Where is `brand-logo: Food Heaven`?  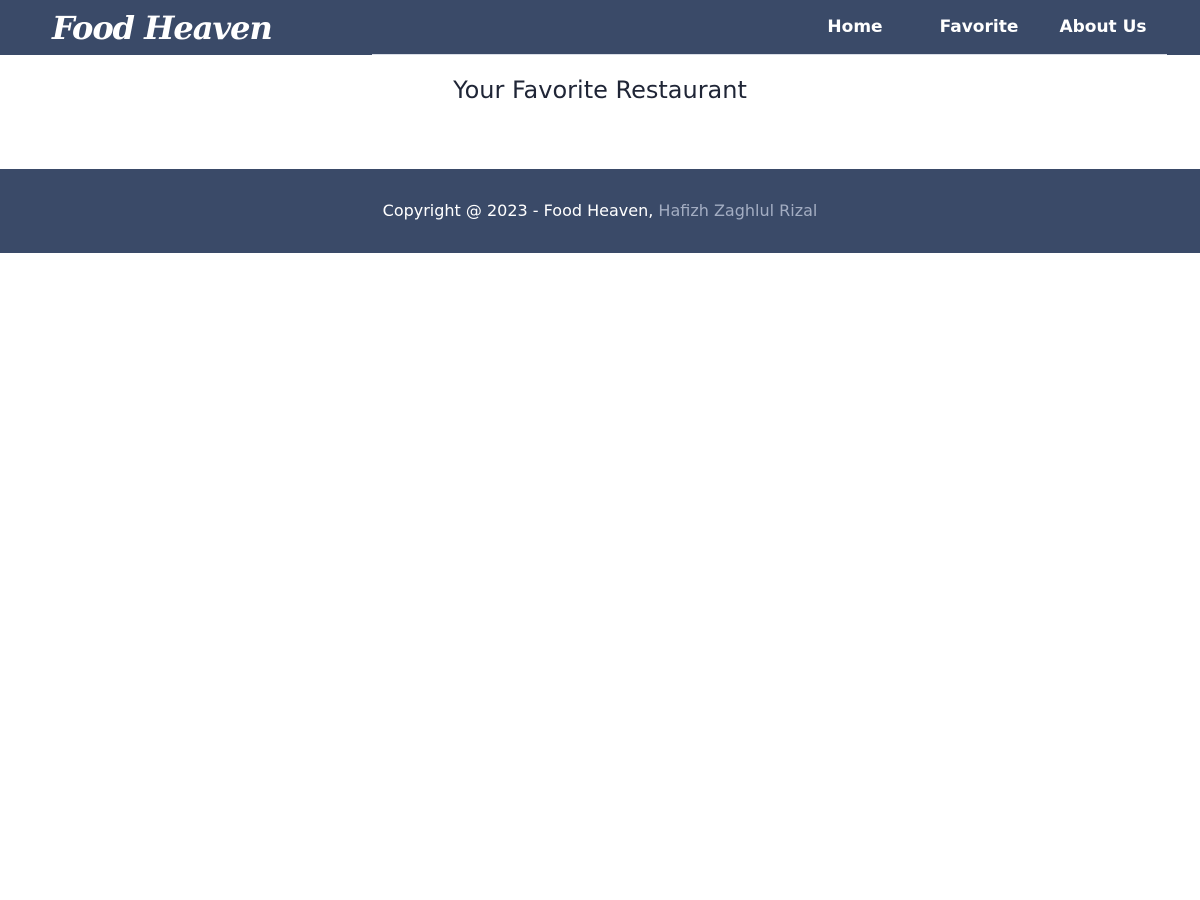
brand-logo: Food Heaven is located at coordinates (162, 28).